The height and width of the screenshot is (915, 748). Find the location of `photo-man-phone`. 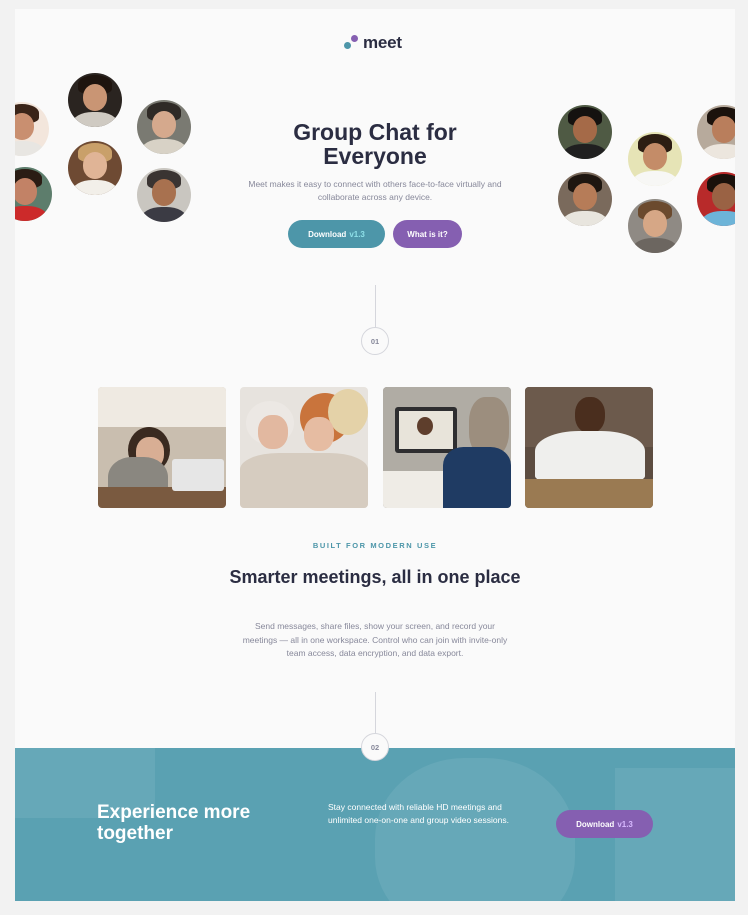

photo-man-phone is located at coordinates (589, 447).